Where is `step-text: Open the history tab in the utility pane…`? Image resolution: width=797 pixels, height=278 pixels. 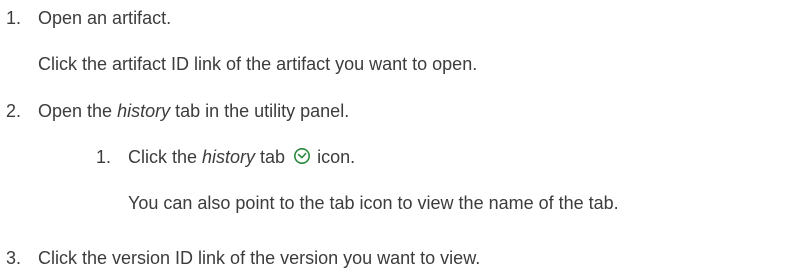
step-text: Open the history tab in the utility pane… is located at coordinates (193, 111).